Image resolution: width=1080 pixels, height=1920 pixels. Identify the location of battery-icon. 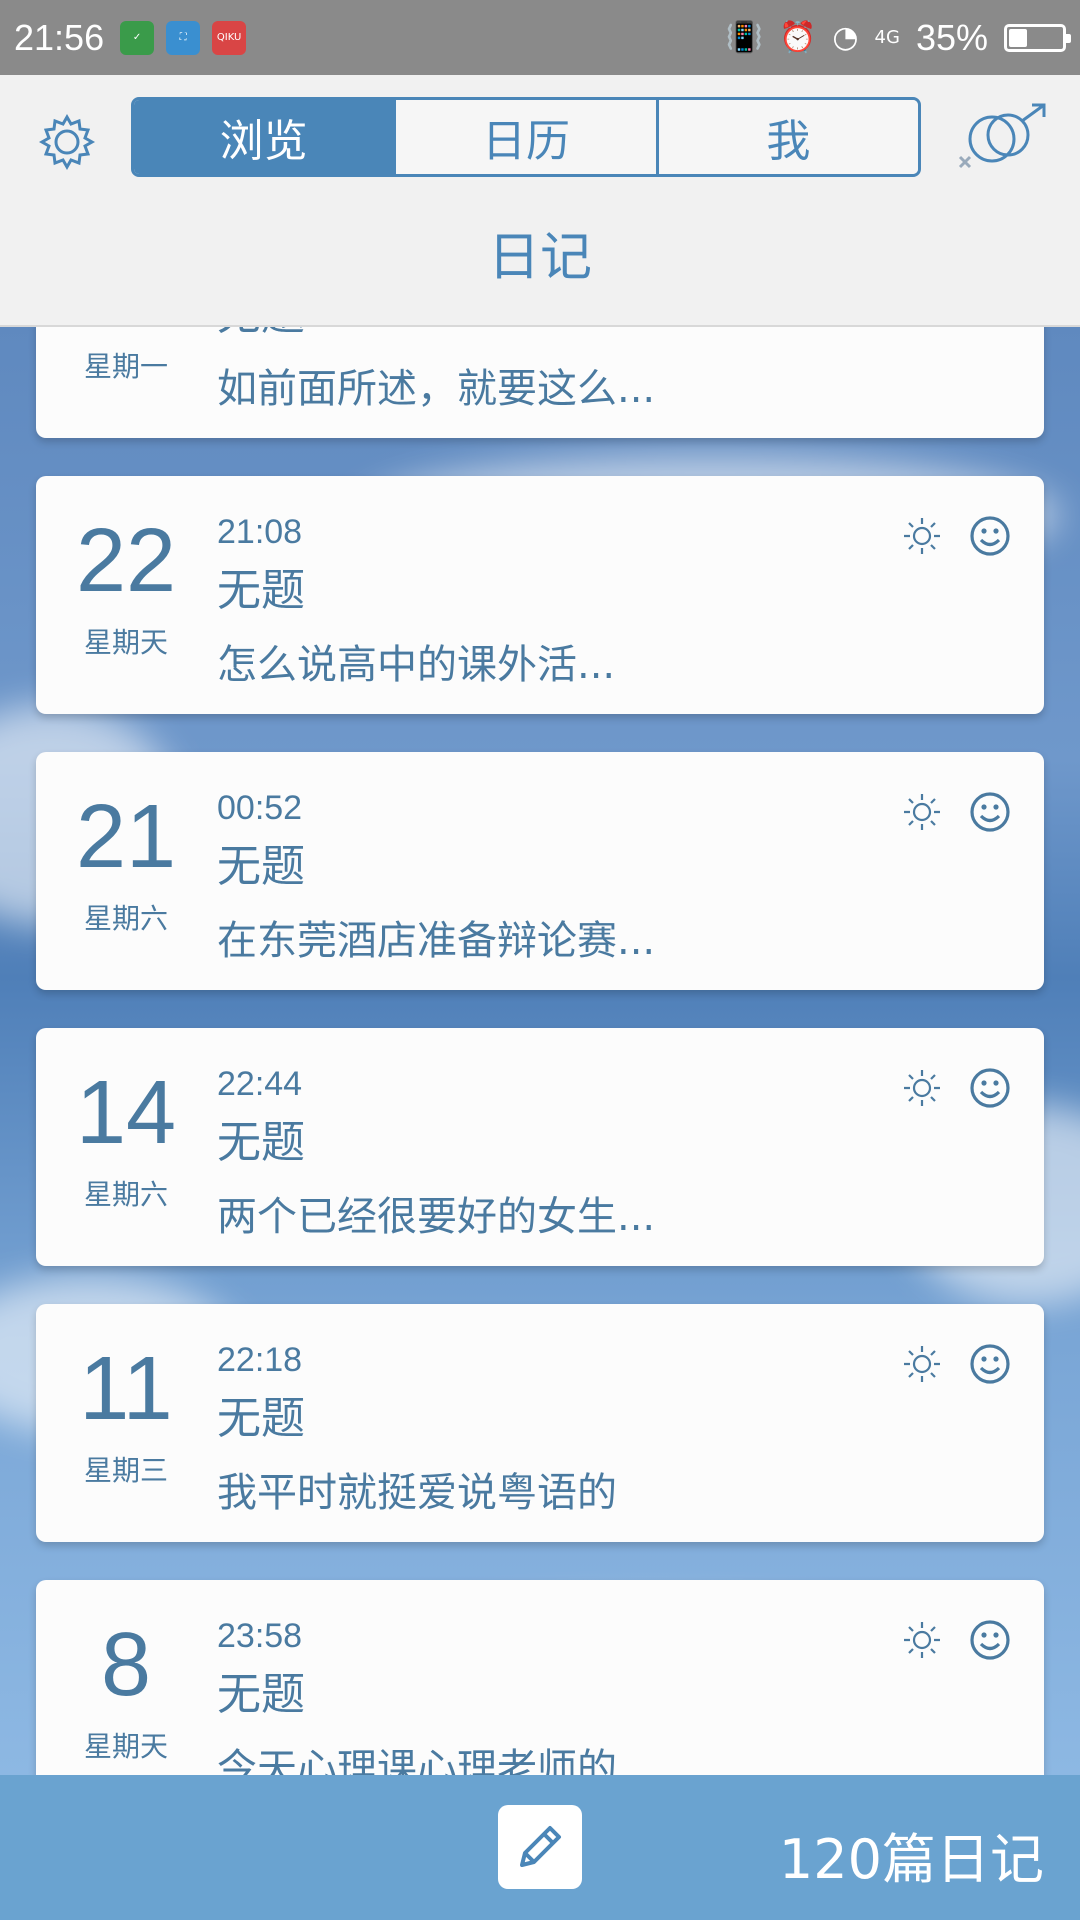
(1037, 37).